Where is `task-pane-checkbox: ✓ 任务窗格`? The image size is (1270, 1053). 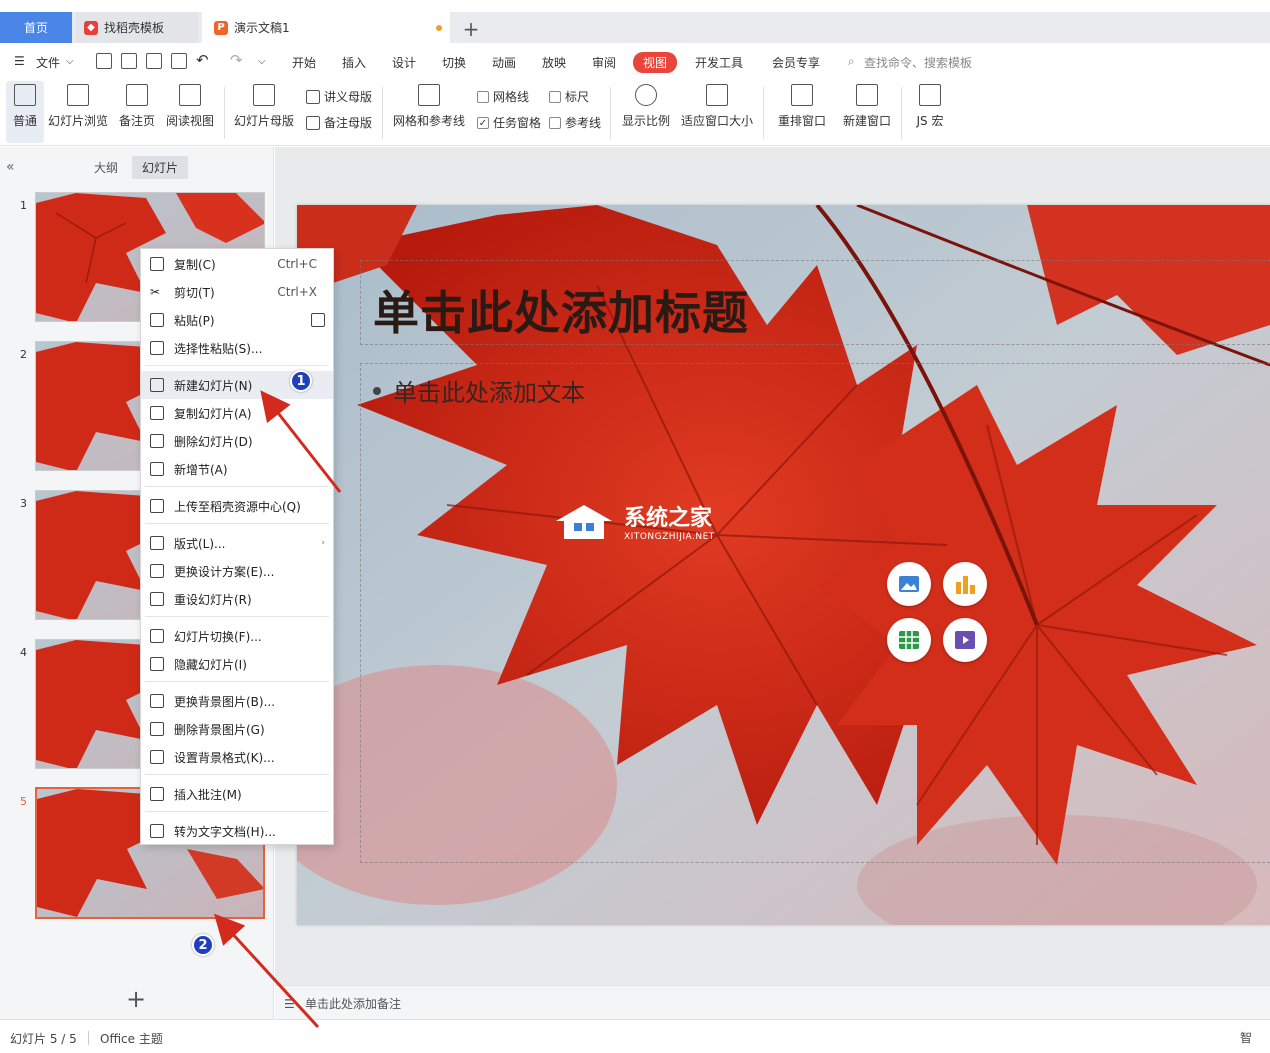
task-pane-checkbox: ✓ 任务窗格 is located at coordinates (509, 122).